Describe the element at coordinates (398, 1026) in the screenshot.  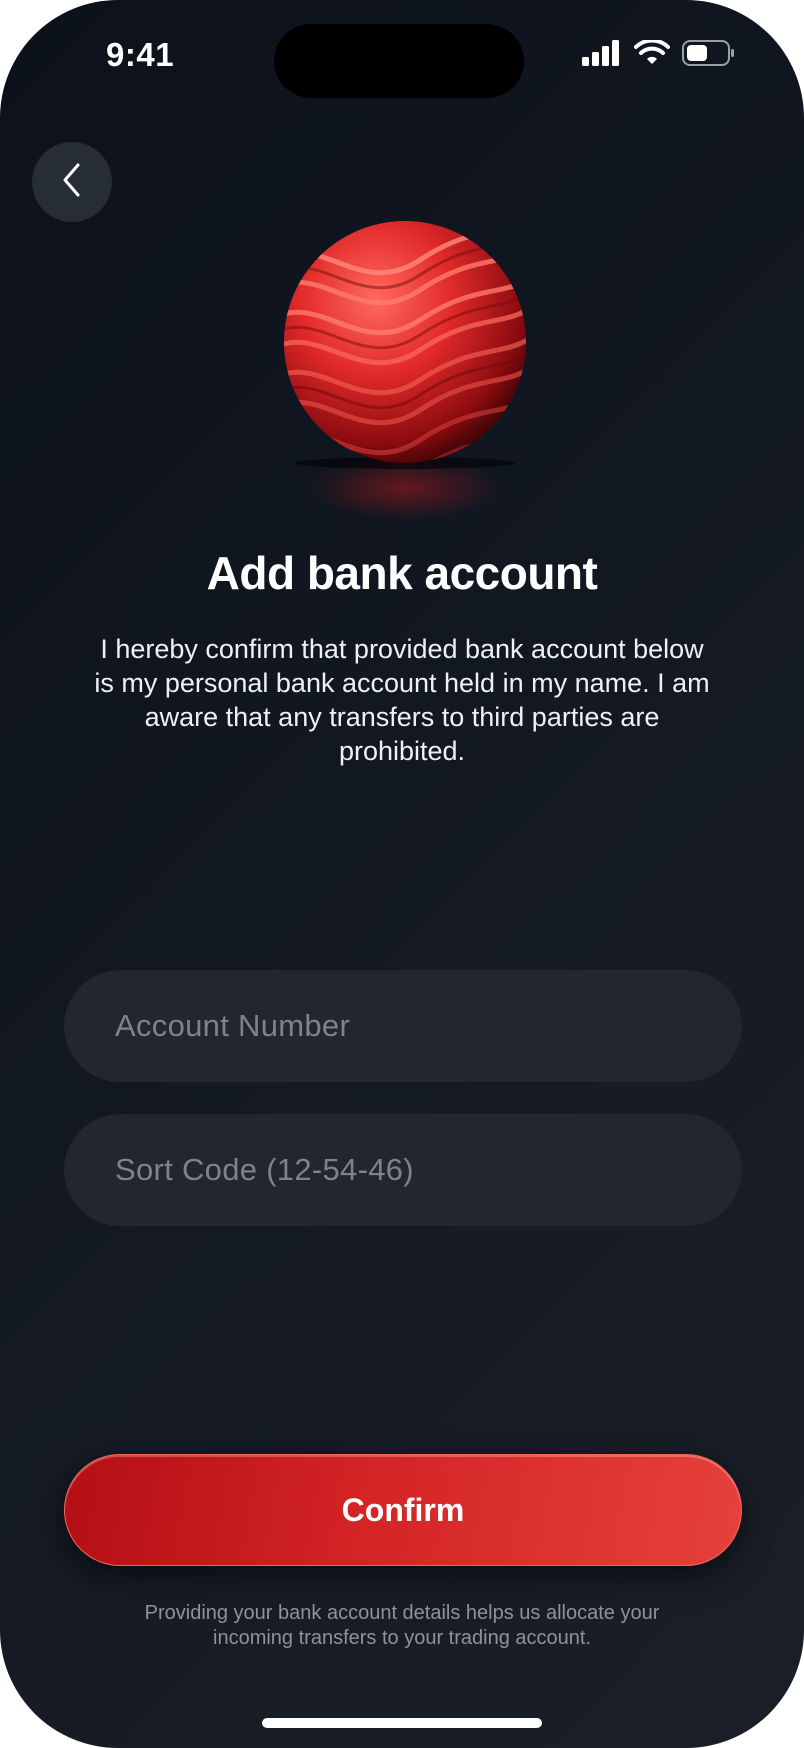
I see `account-number-input` at that location.